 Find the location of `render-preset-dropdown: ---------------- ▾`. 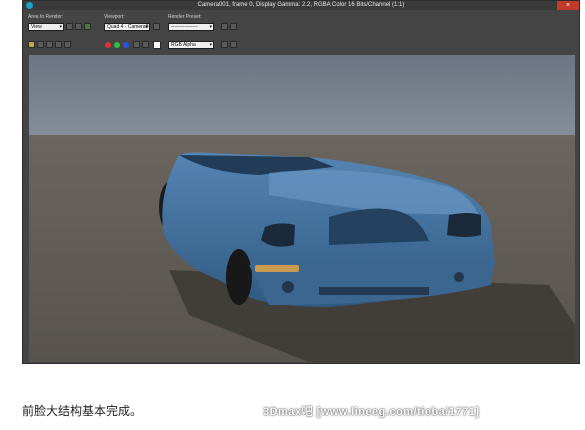

render-preset-dropdown: ---------------- ▾ is located at coordinates (191, 27).